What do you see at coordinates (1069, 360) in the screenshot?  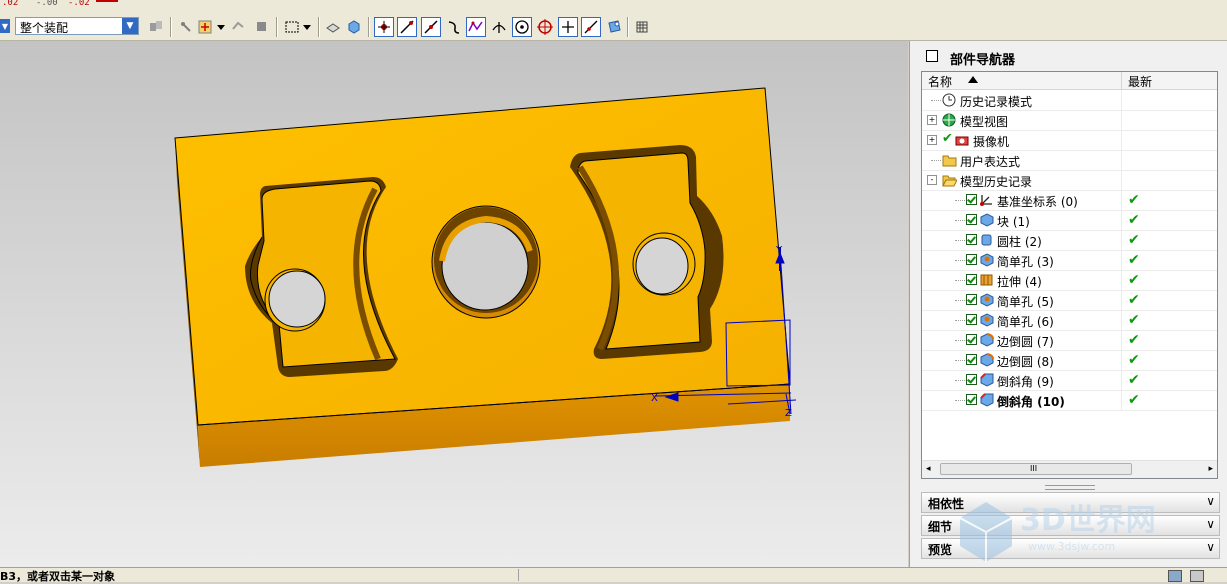 I see `tree-row: 边倒圆 (8) ✔` at bounding box center [1069, 360].